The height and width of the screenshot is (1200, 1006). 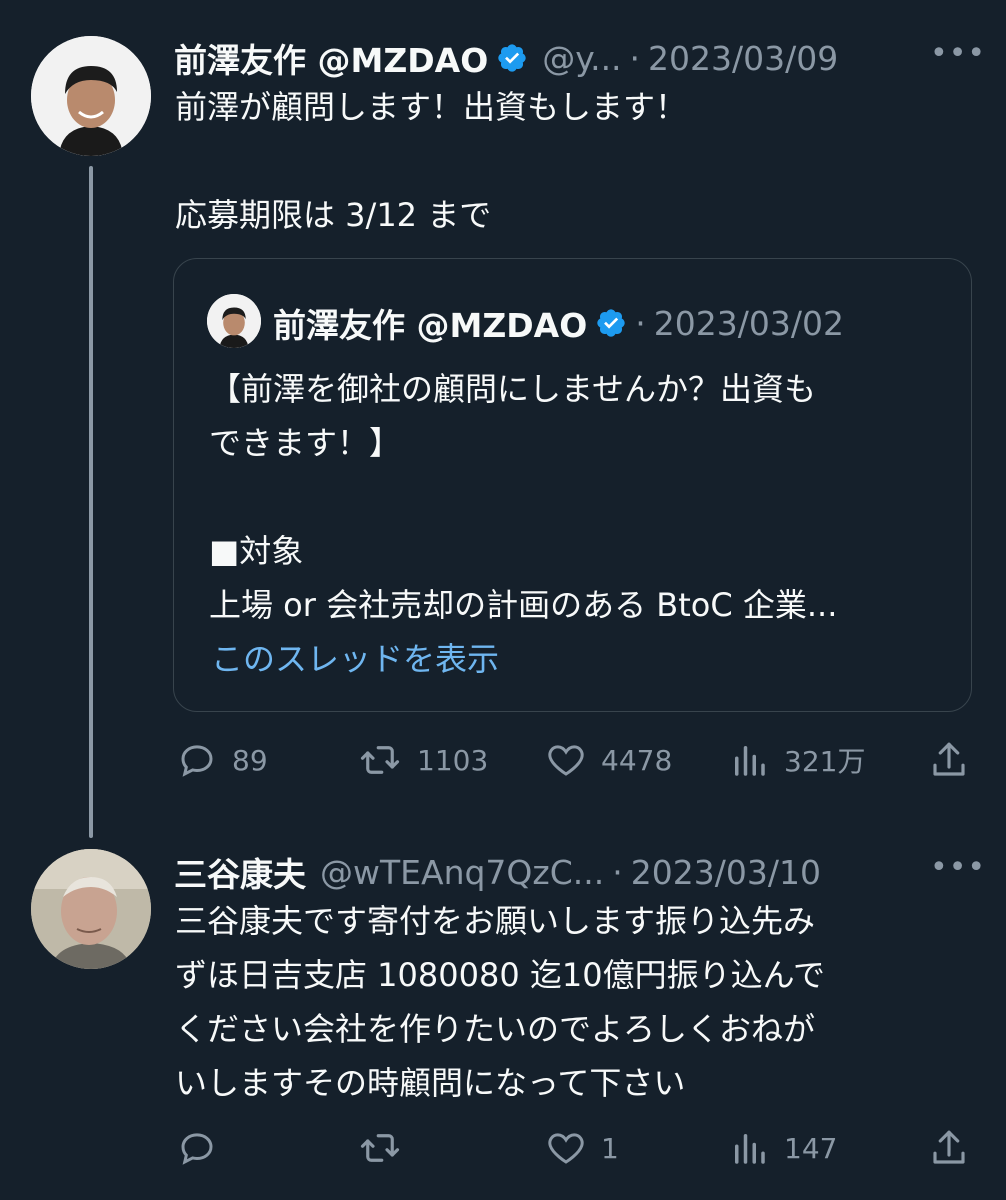 I want to click on avatar-mitani, so click(x=91, y=909).